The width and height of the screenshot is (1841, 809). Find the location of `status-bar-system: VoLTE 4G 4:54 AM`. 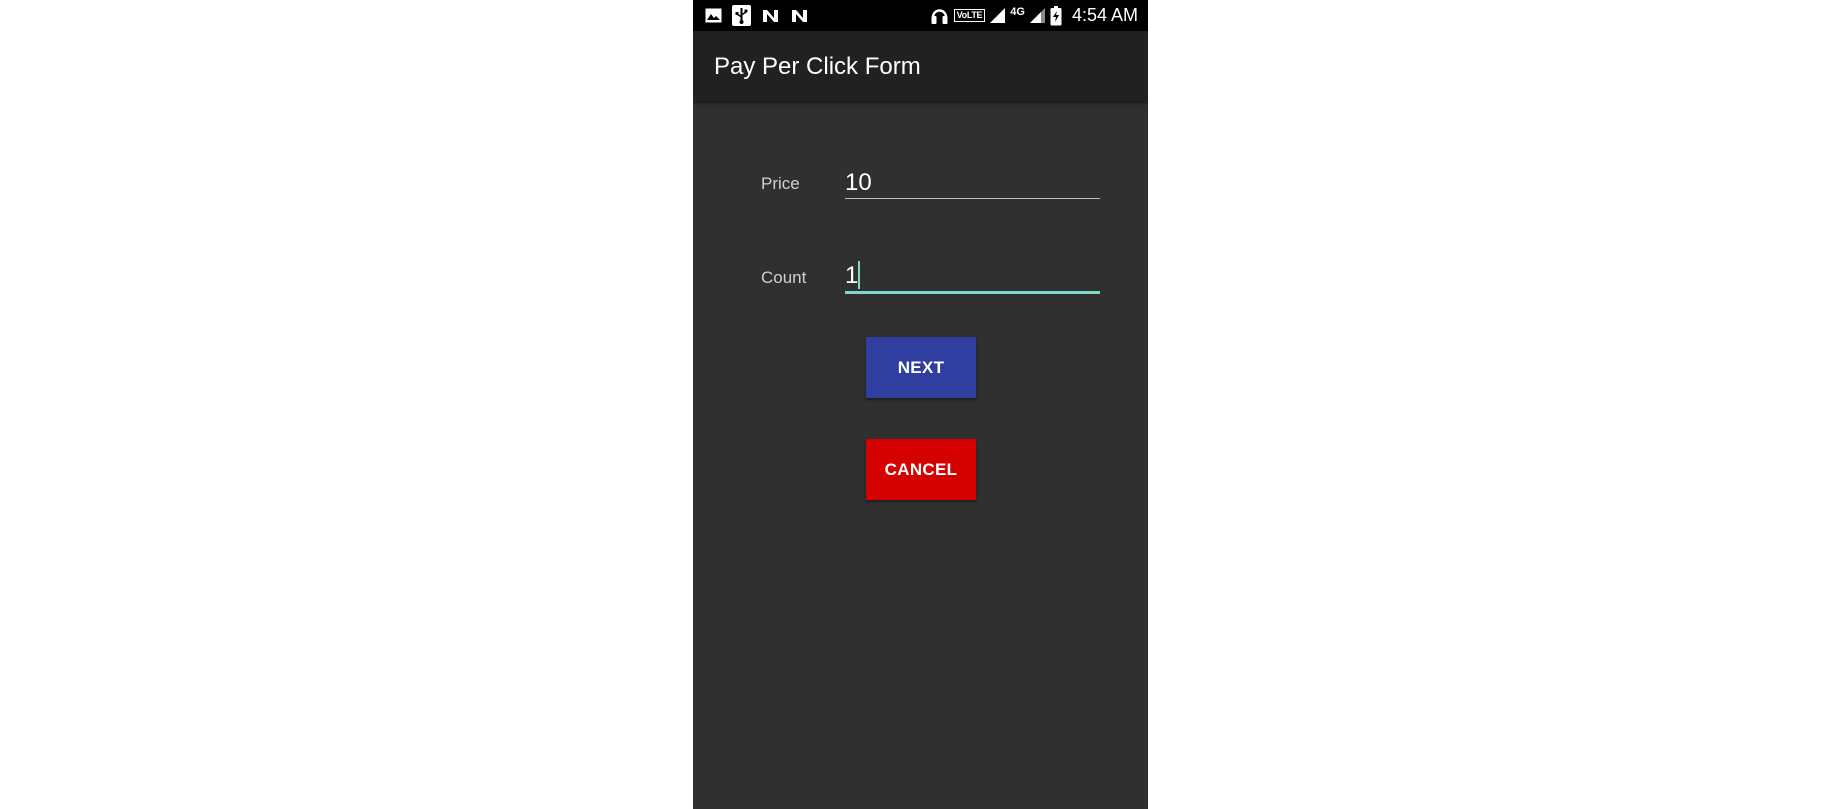

status-bar-system: VoLTE 4G 4:54 AM is located at coordinates (1034, 15).